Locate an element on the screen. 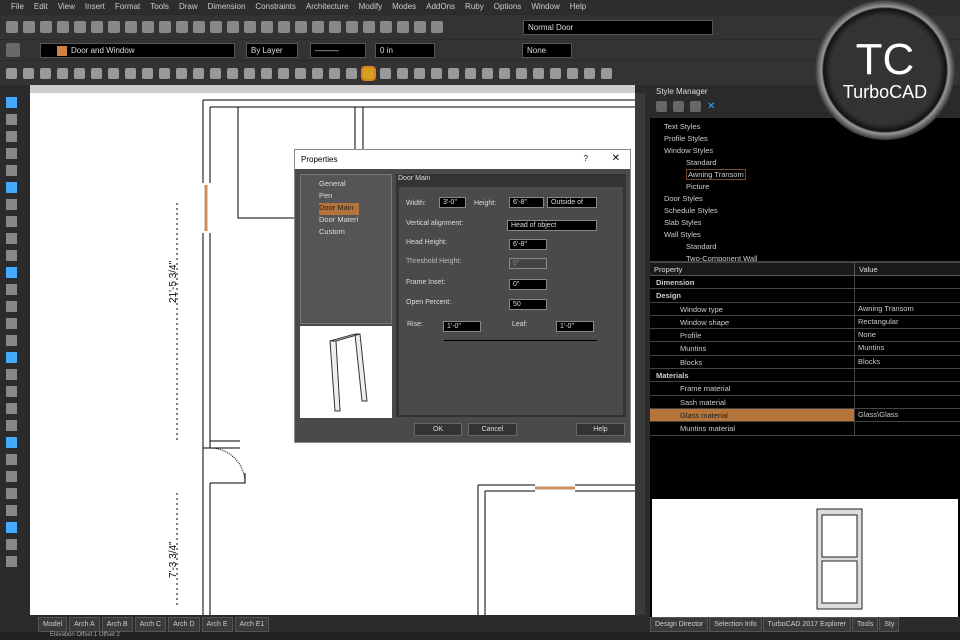 The image size is (960, 640). property-row: Sash material is located at coordinates (805, 402).